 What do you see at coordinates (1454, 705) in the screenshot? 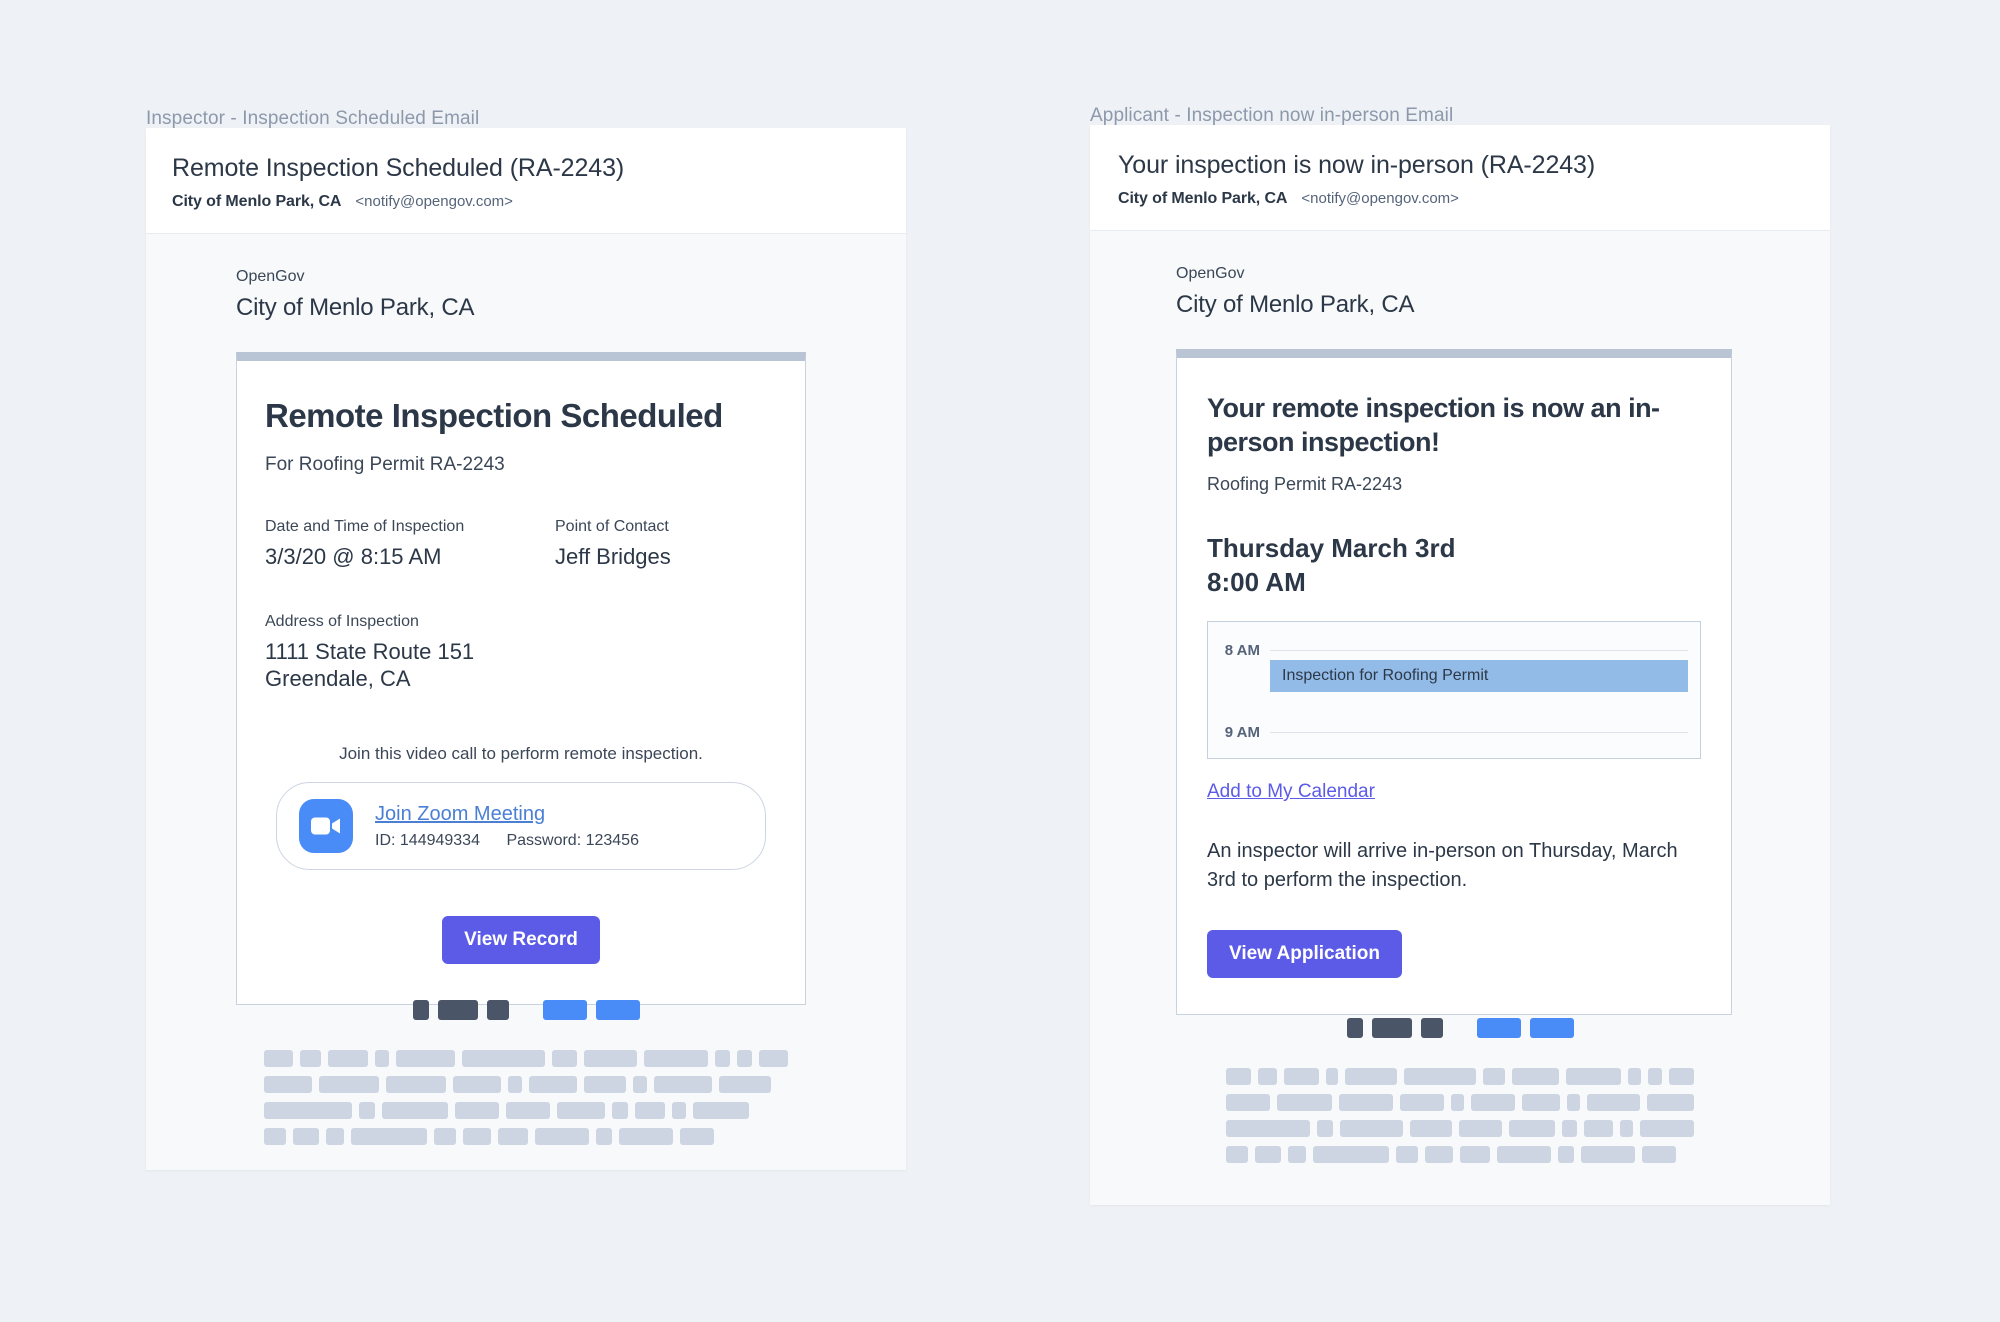
I see `calendar-spacer` at bounding box center [1454, 705].